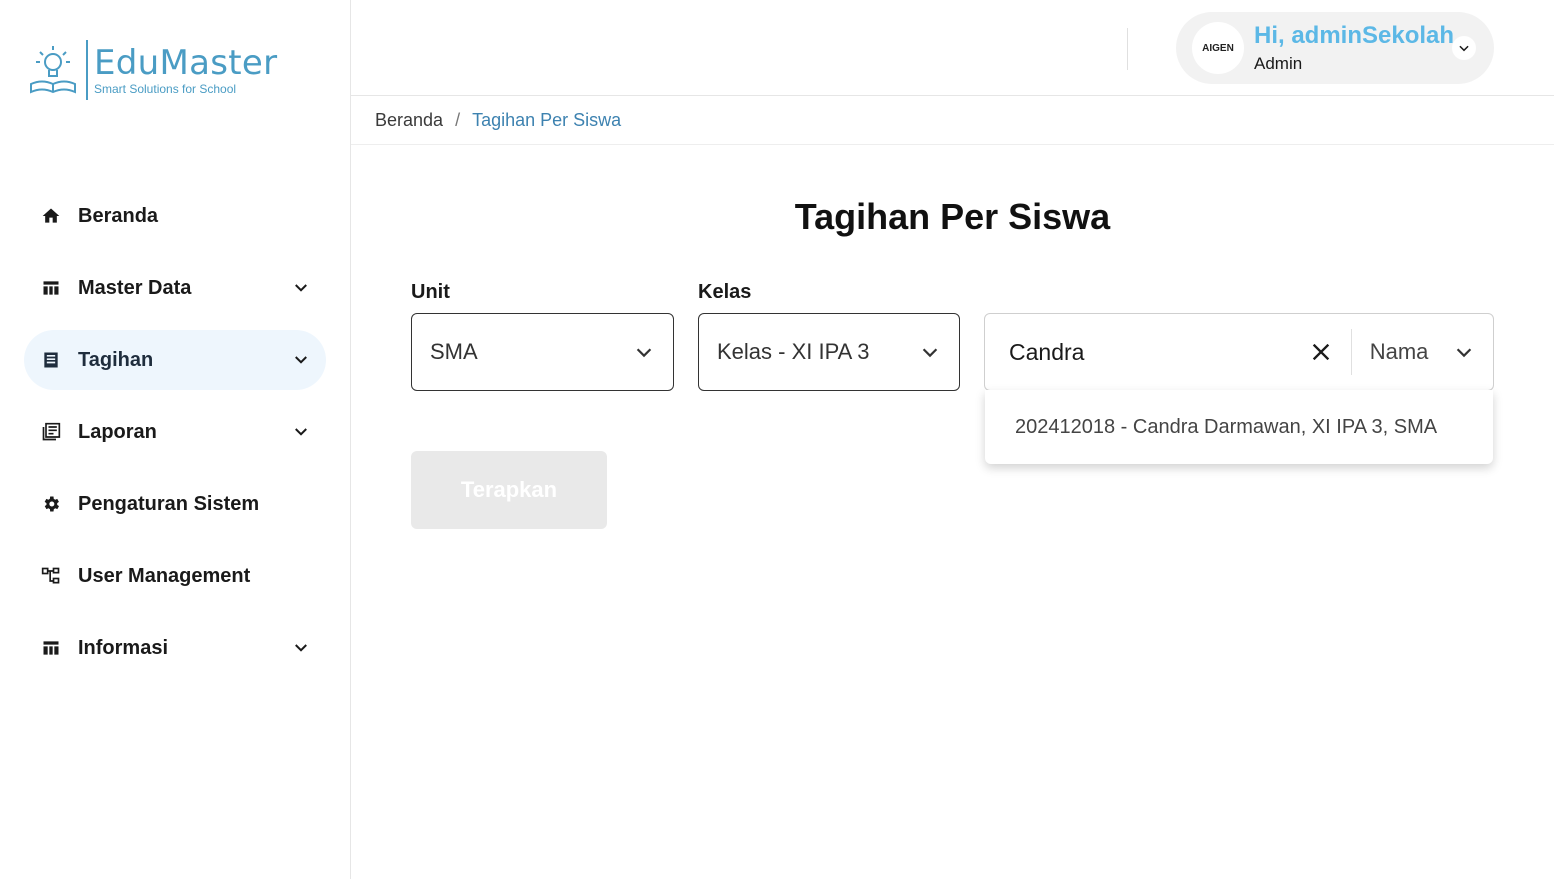 The height and width of the screenshot is (879, 1554). I want to click on kelas-label: Kelas, so click(725, 292).